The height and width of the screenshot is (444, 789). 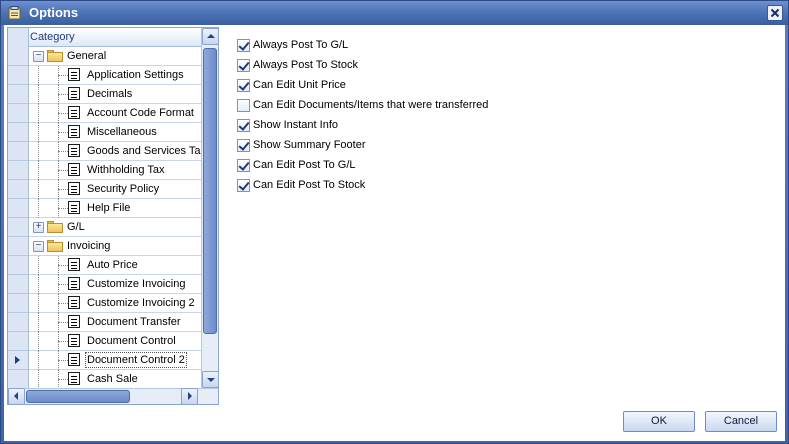 I want to click on checkbox-unchecked, so click(x=243, y=105).